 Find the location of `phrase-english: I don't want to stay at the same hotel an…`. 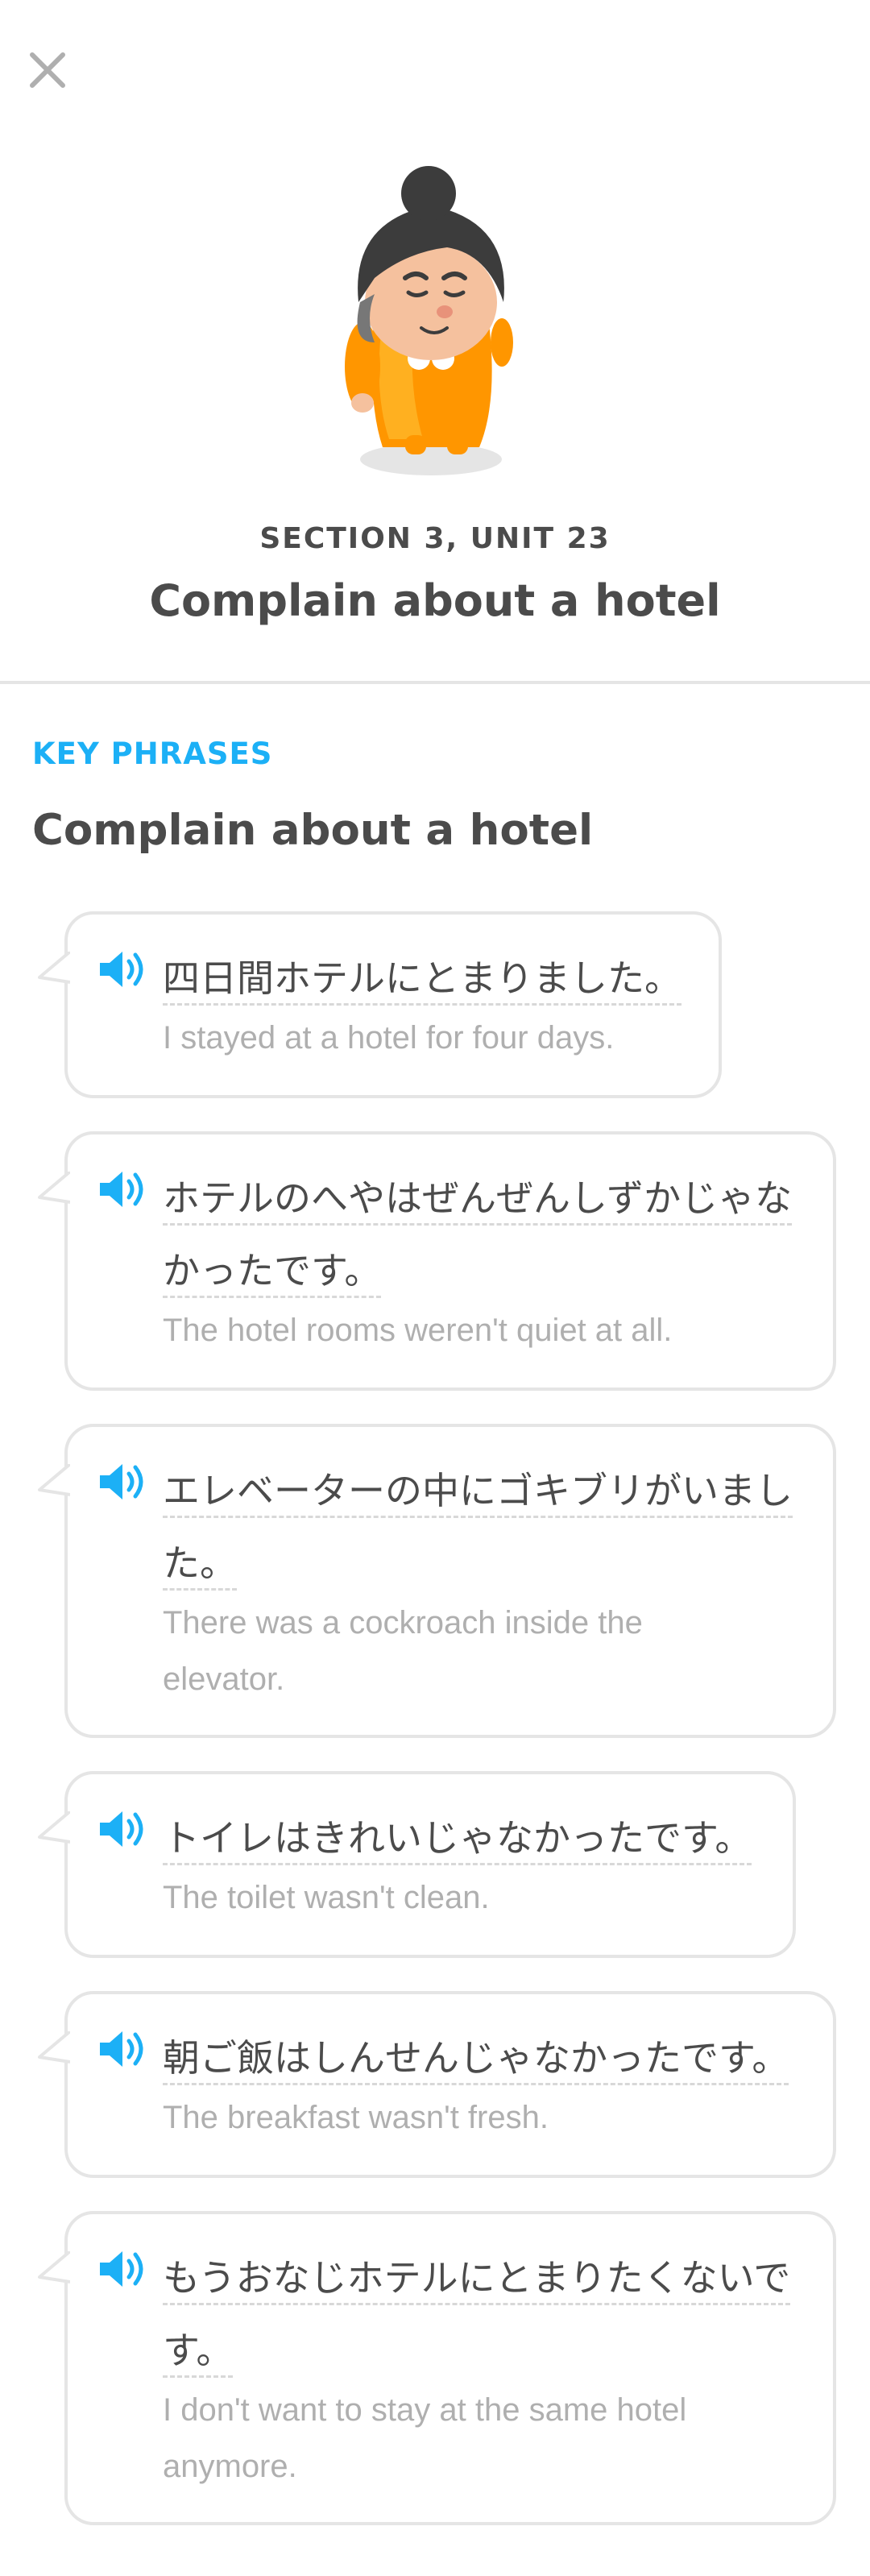

phrase-english: I don't want to stay at the same hotel an… is located at coordinates (425, 2438).